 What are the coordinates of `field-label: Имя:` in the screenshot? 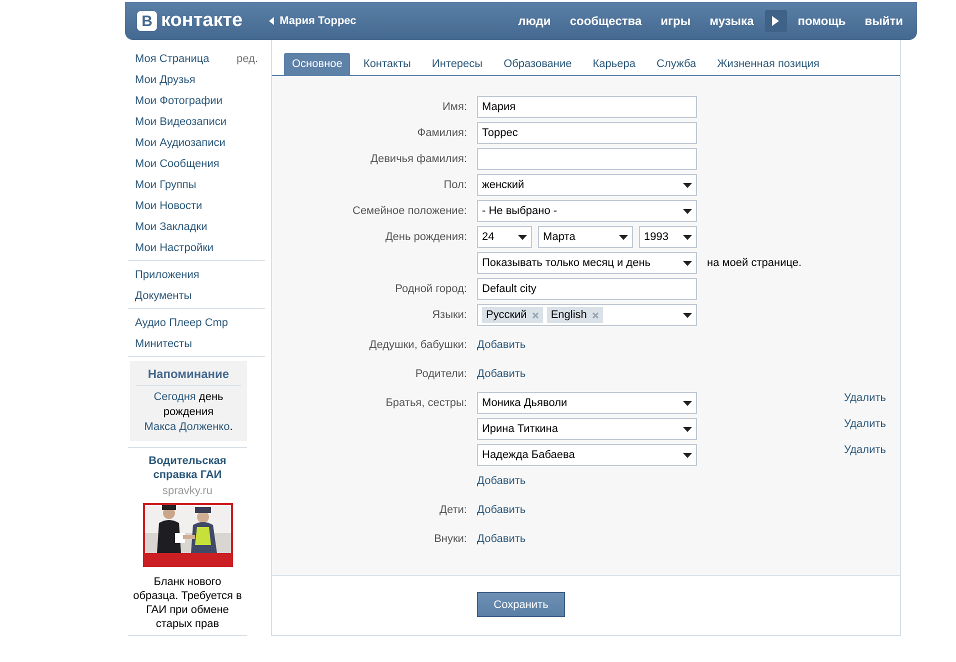 It's located at (454, 107).